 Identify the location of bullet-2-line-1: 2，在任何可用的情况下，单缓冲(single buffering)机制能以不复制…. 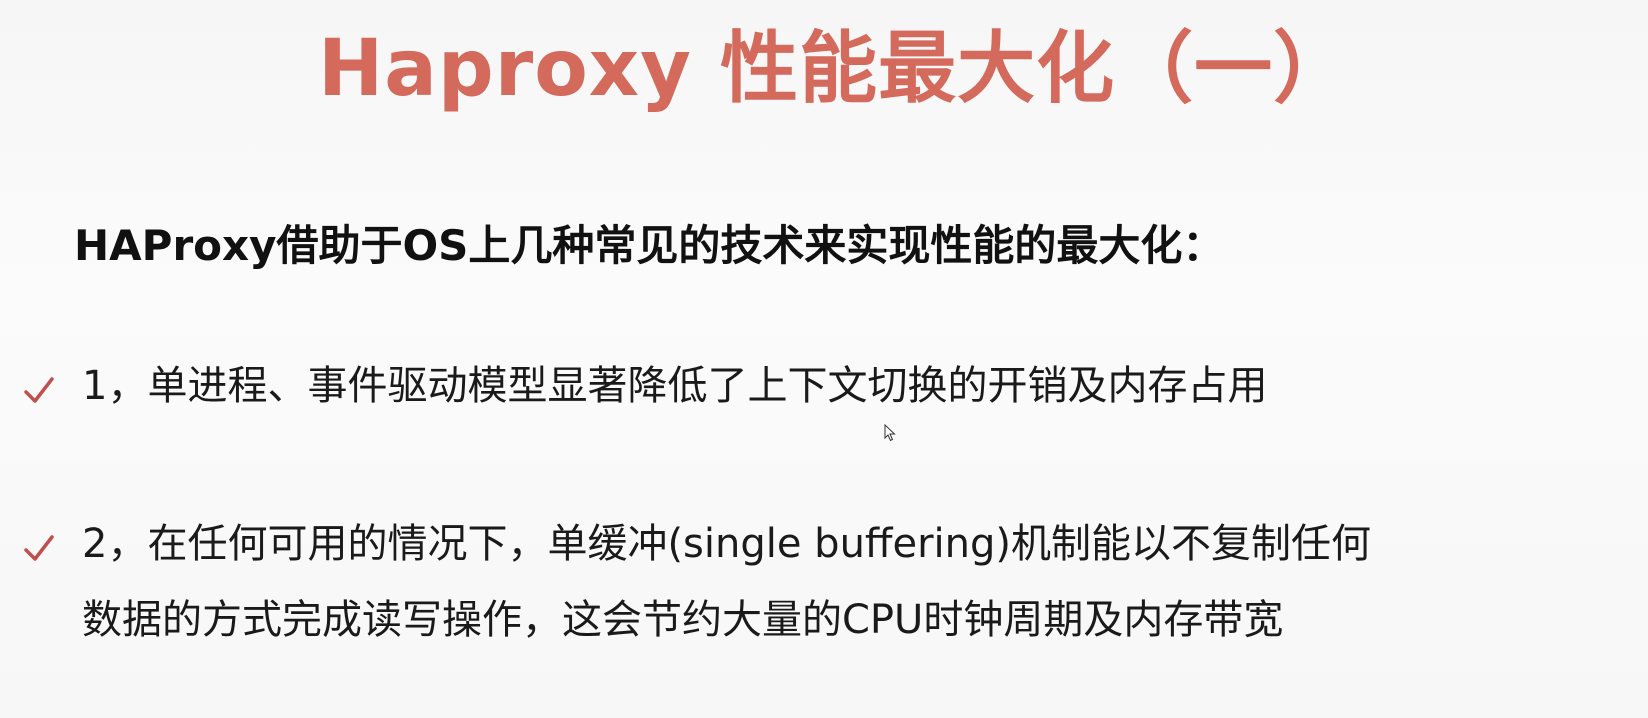
(727, 544).